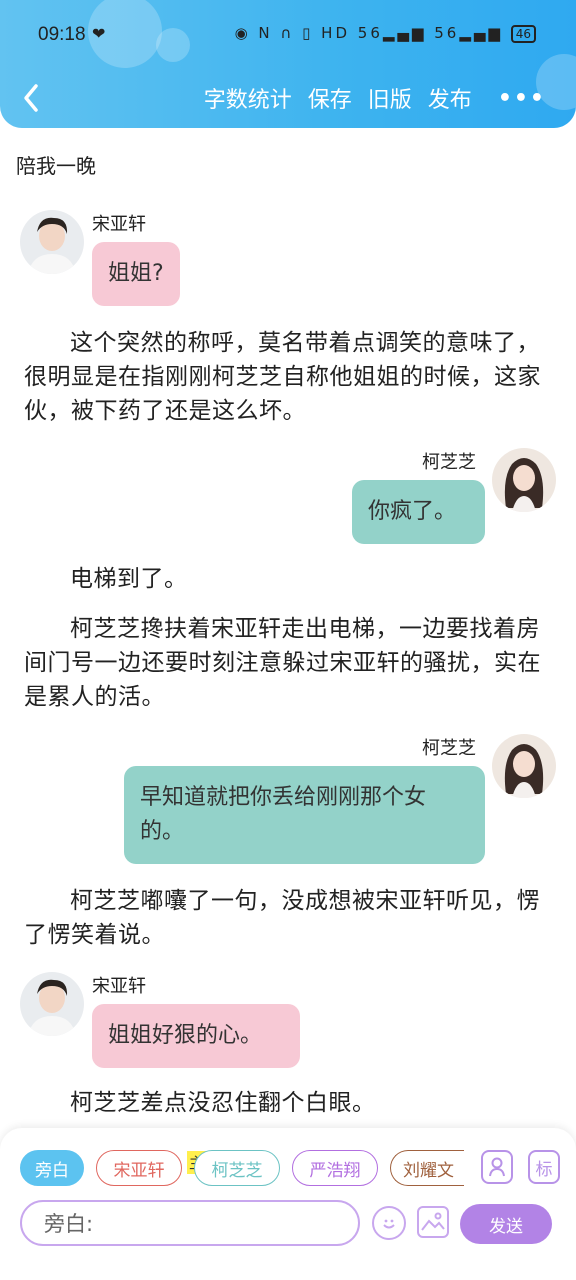  I want to click on heart-shield-icon: ❤, so click(99, 33).